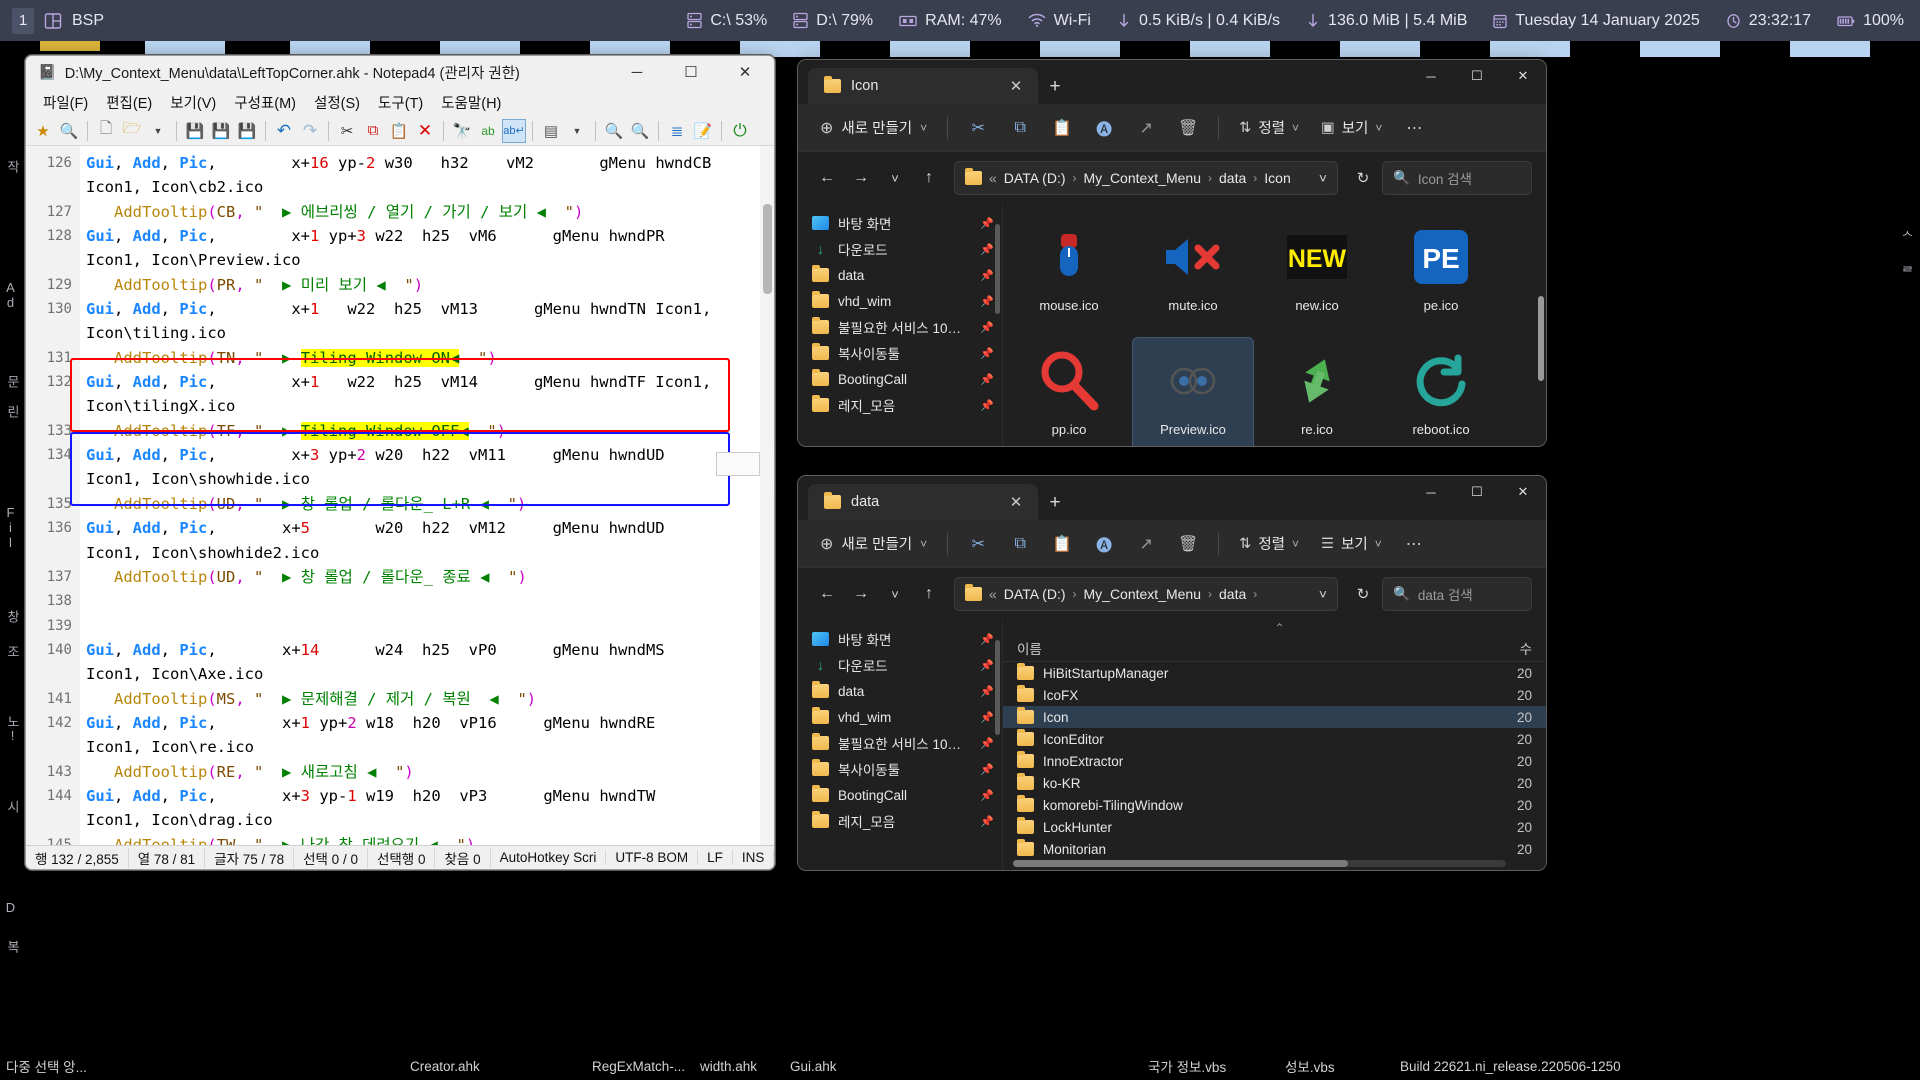 The width and height of the screenshot is (1920, 1080). What do you see at coordinates (900, 379) in the screenshot?
I see `nav-item-bootingcall: BootingCall 📌` at bounding box center [900, 379].